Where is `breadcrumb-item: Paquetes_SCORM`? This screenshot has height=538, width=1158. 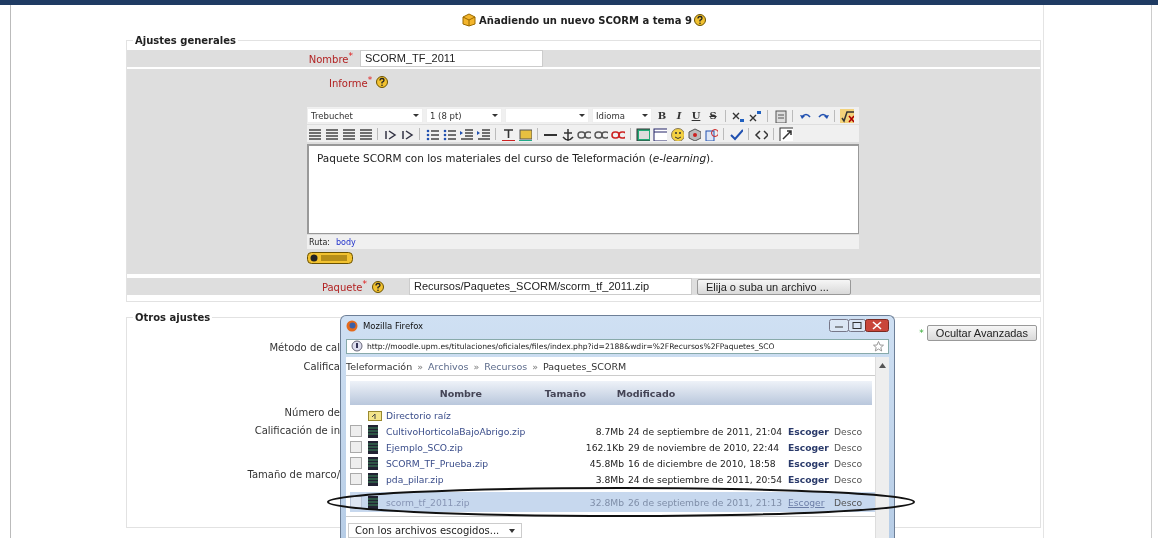 breadcrumb-item: Paquetes_SCORM is located at coordinates (585, 366).